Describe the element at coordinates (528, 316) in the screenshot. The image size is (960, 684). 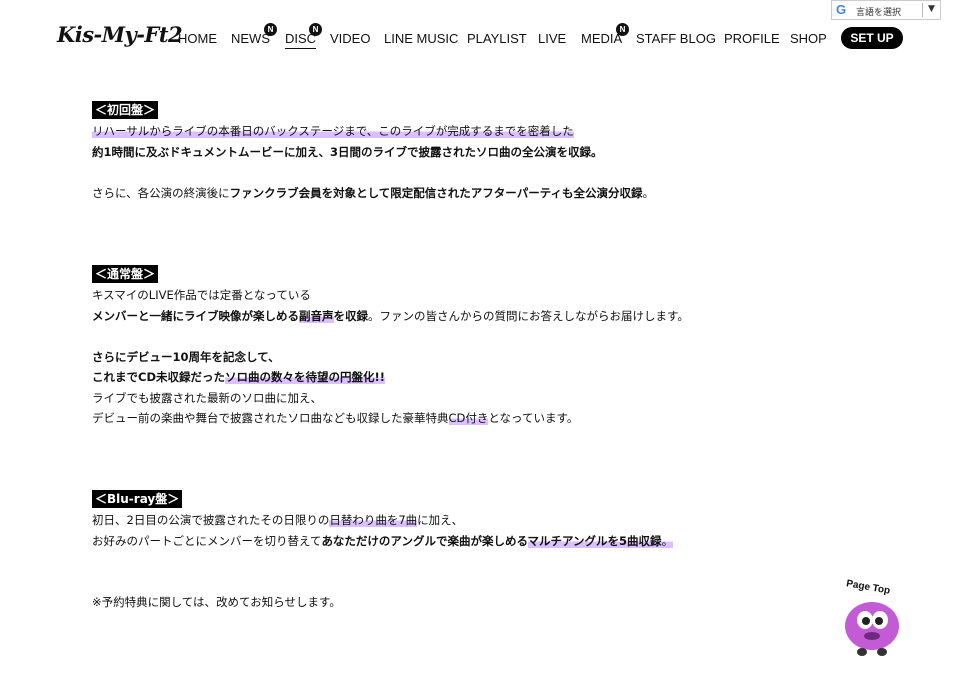
I see `normal-line-2d: 。ファンの皆さんからの質問にお答えしながらお届けします。` at that location.